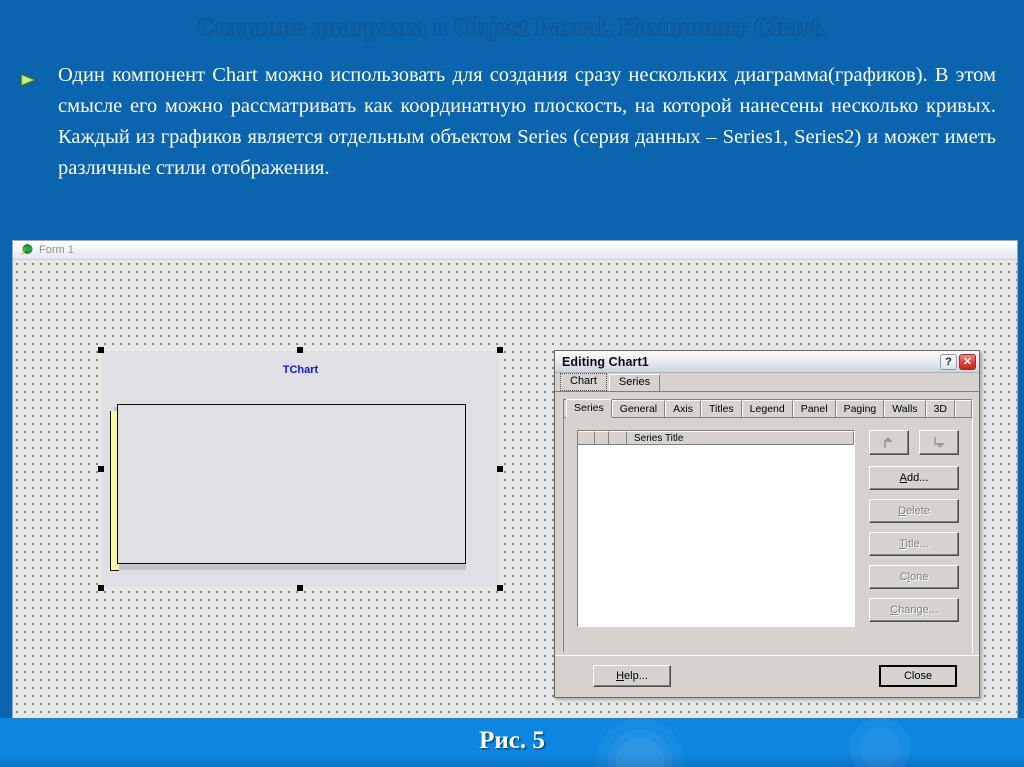 The height and width of the screenshot is (767, 1024). Describe the element at coordinates (905, 408) in the screenshot. I see `tab-walls: Walls` at that location.